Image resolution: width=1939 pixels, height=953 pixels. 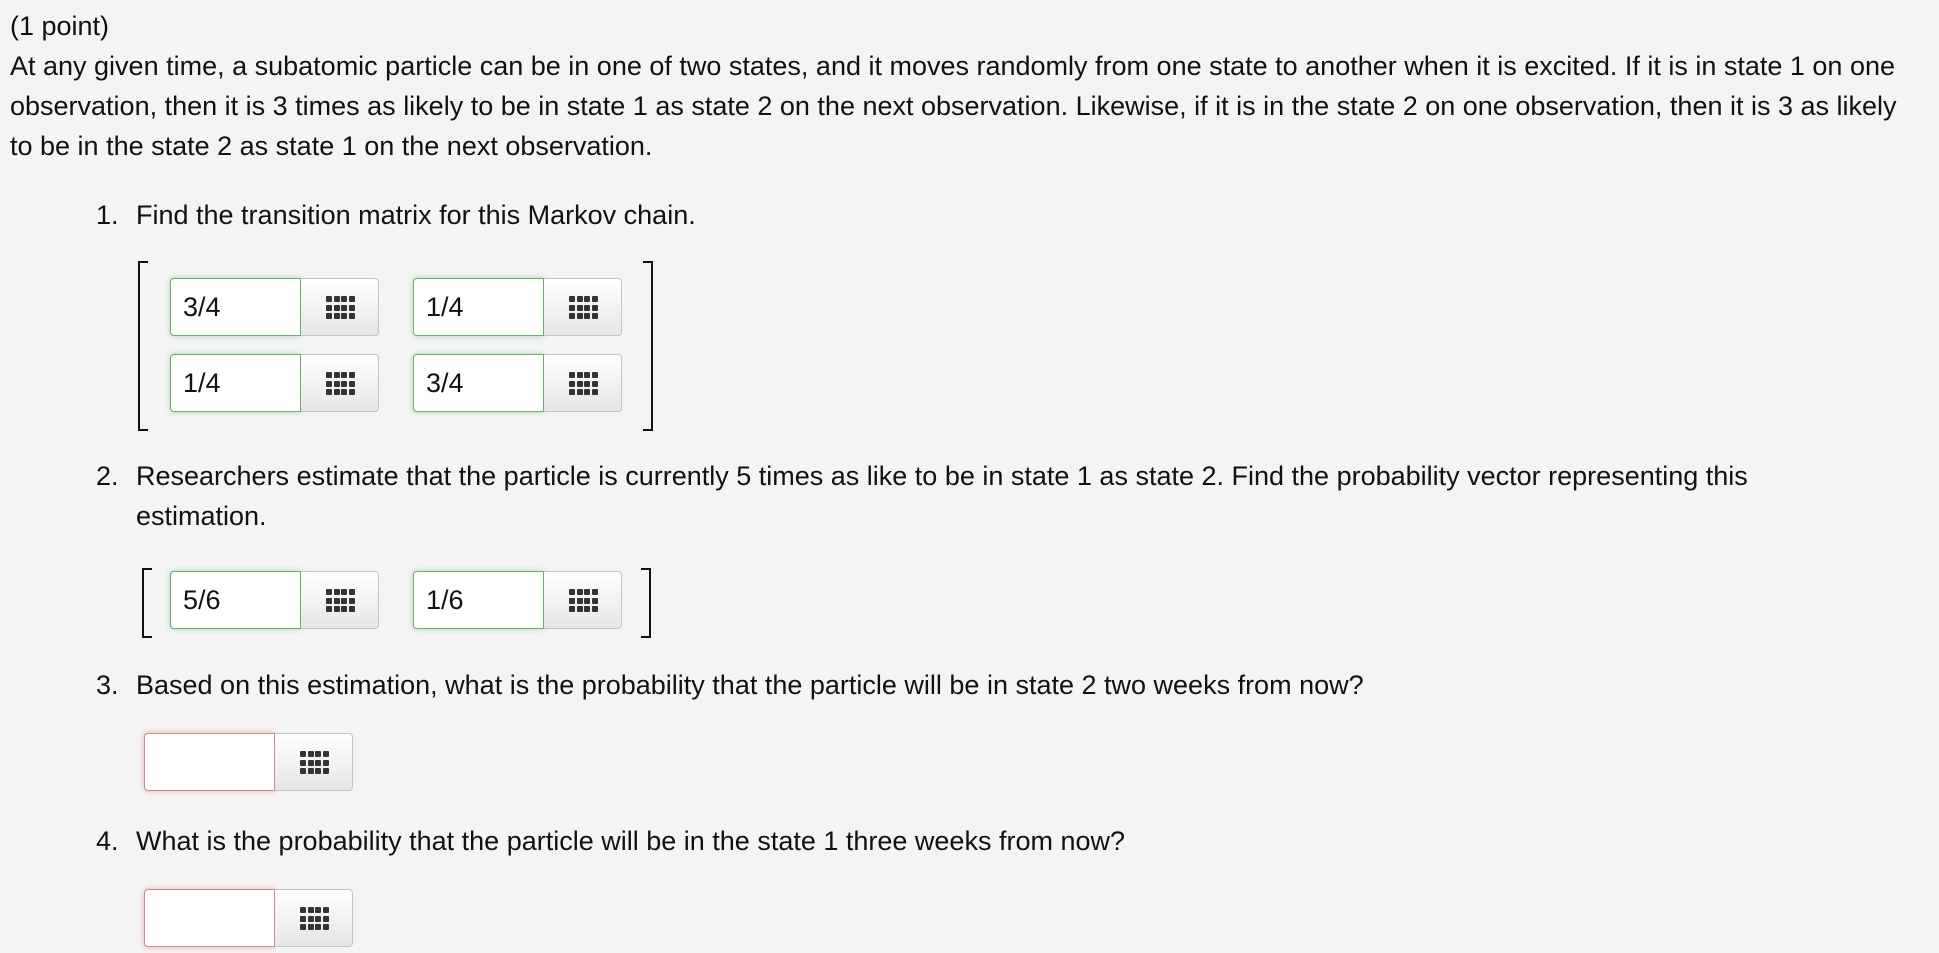 I want to click on question-number: 2., so click(x=107, y=476).